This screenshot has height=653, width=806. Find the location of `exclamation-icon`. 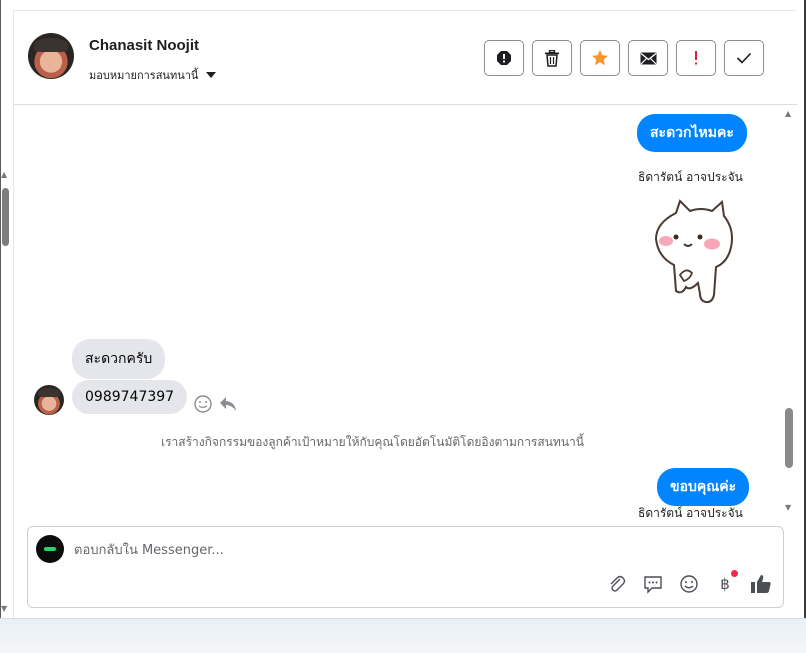

exclamation-icon is located at coordinates (696, 58).